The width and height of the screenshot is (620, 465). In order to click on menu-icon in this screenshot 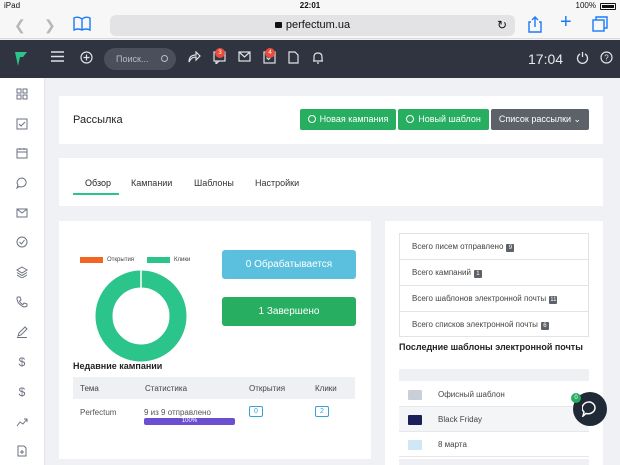, I will do `click(57, 56)`.